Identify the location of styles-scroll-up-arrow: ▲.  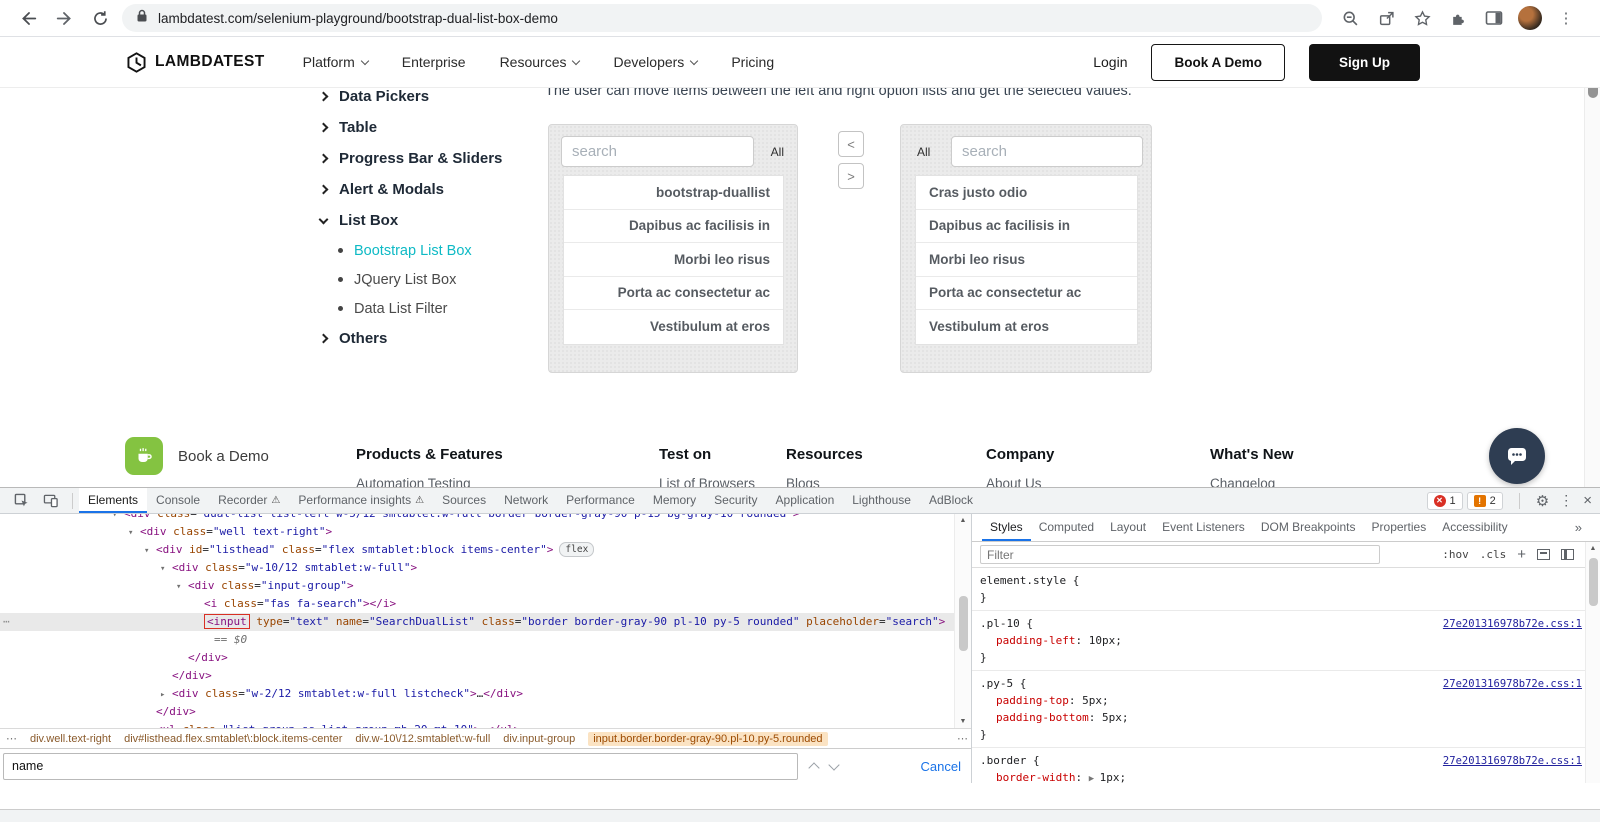
(1593, 548).